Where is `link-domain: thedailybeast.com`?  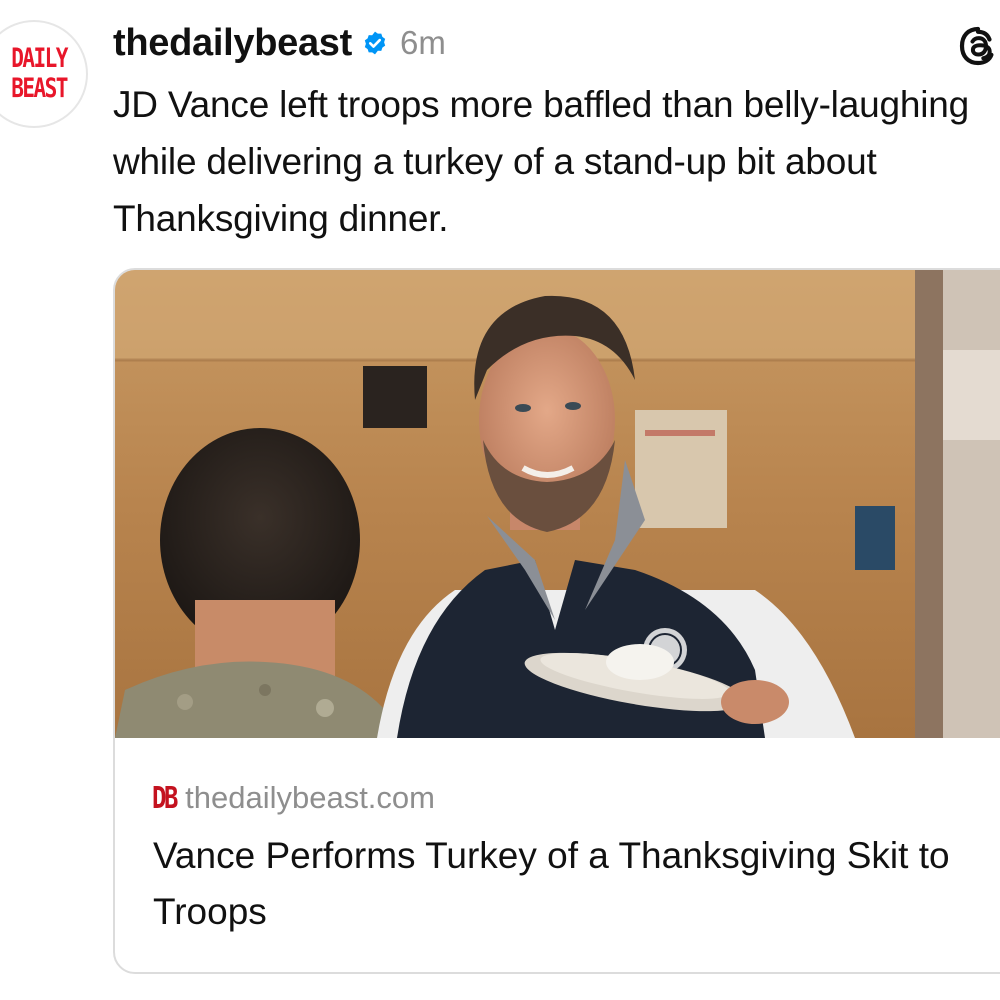
link-domain: thedailybeast.com is located at coordinates (310, 797).